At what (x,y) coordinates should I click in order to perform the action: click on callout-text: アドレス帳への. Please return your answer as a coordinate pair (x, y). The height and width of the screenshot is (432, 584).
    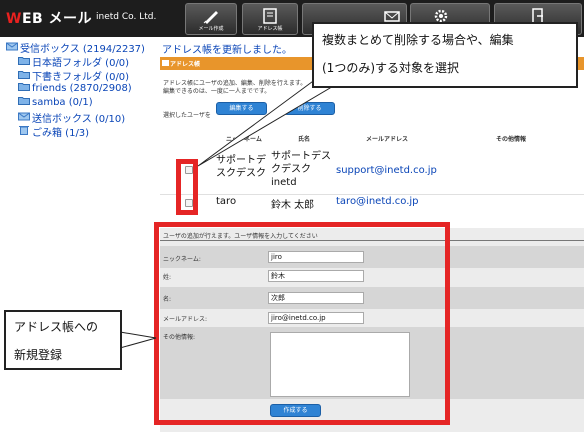
    Looking at the image, I should click on (56, 327).